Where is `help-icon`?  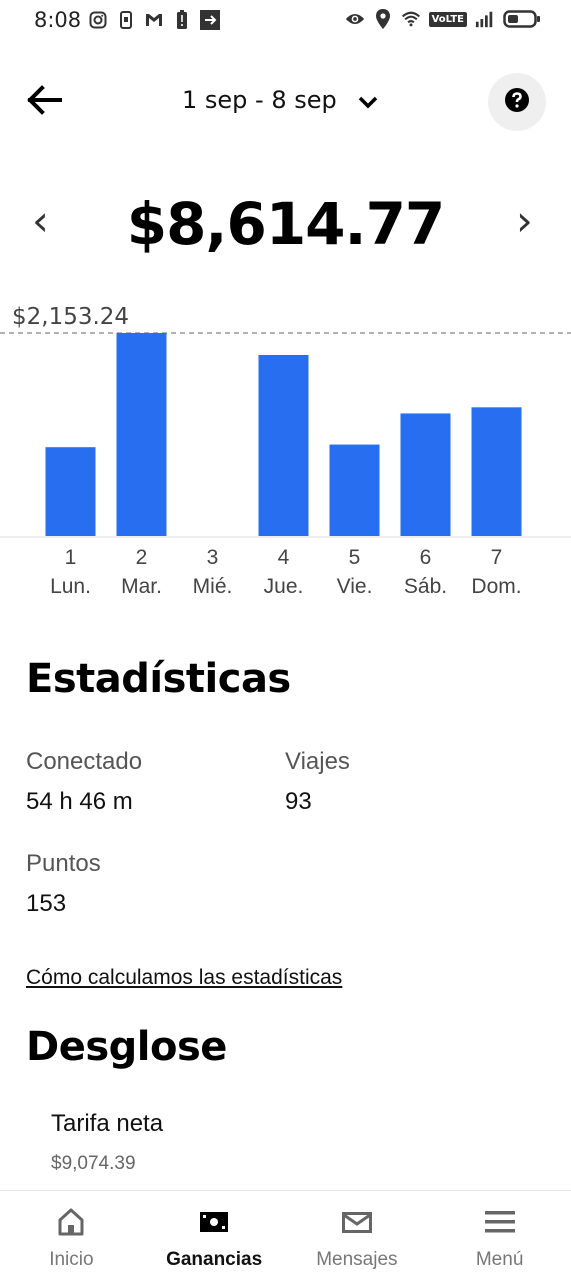 help-icon is located at coordinates (517, 102).